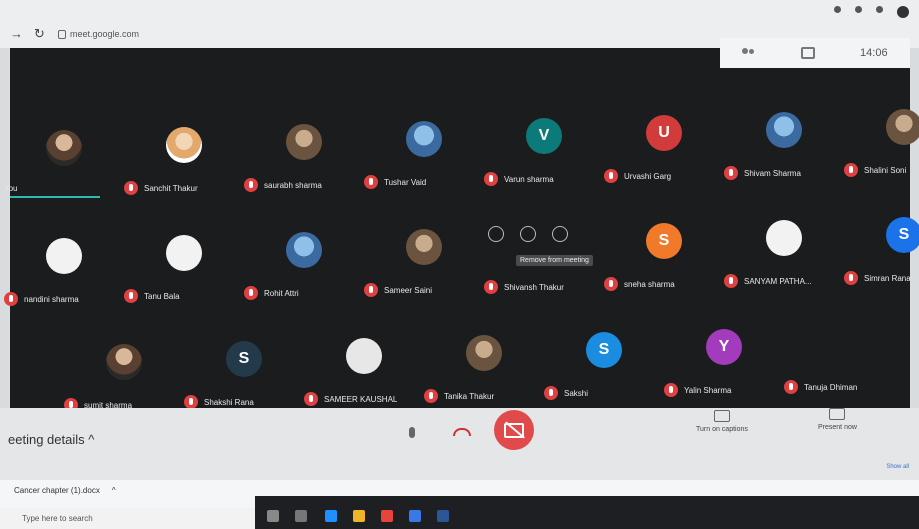  Describe the element at coordinates (184, 296) in the screenshot. I see `participant-name-row: Tanu Bala` at that location.